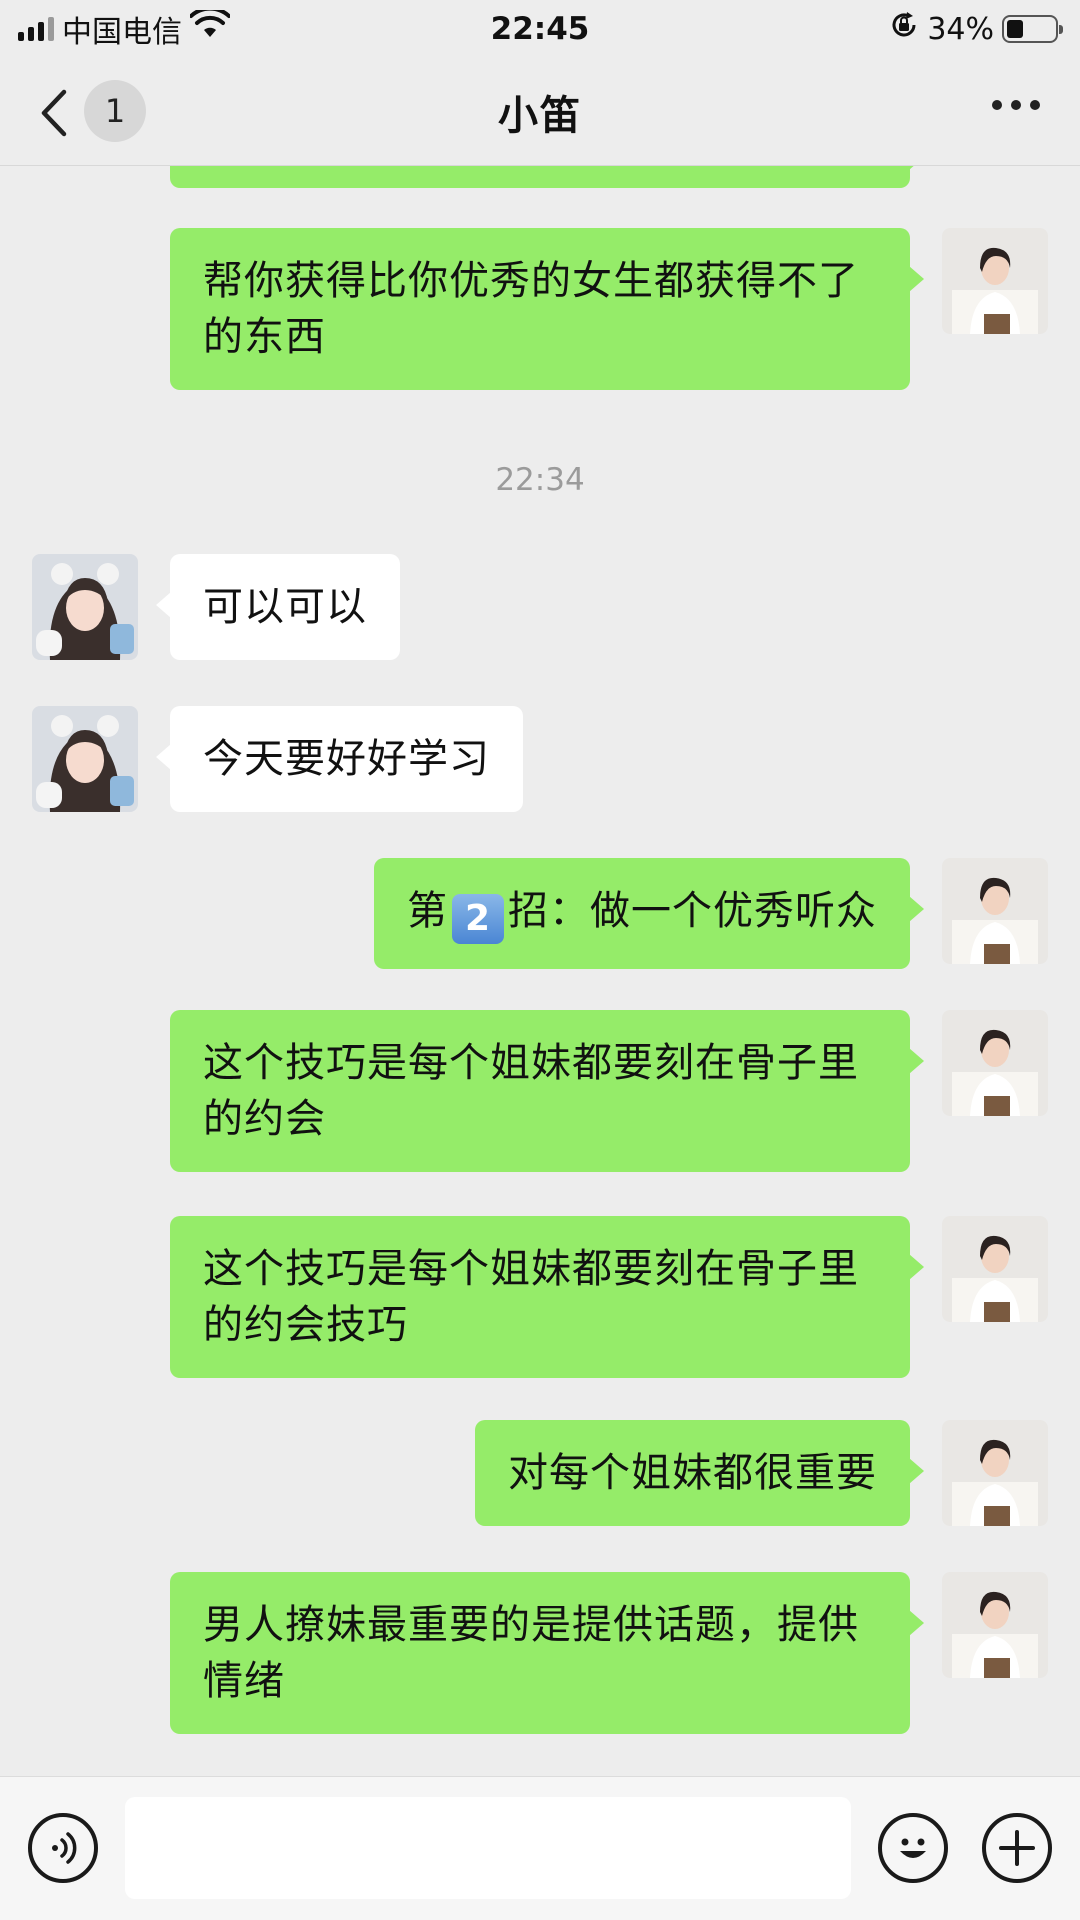 The image size is (1080, 1920). I want to click on wifi-icon, so click(210, 27).